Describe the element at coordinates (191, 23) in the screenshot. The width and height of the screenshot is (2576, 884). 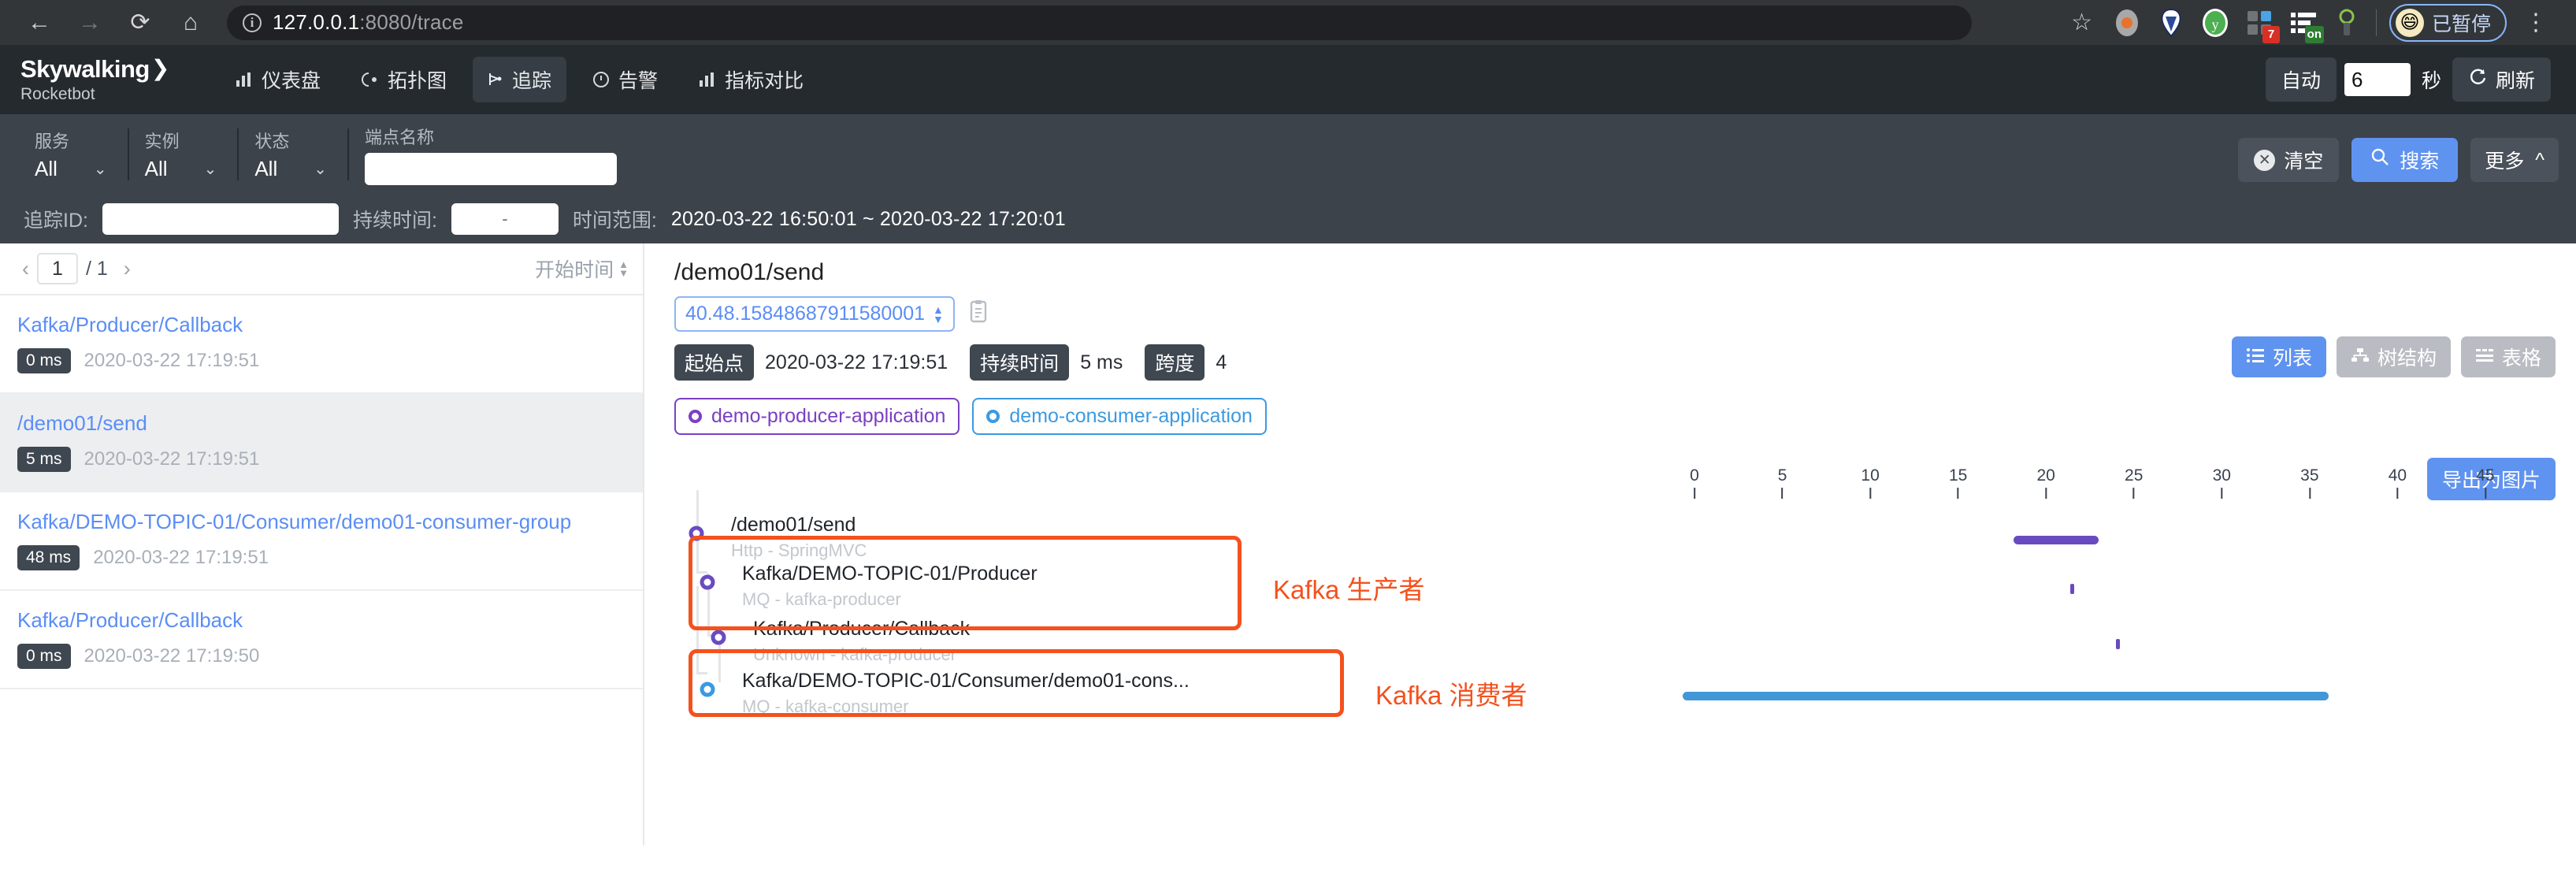
I see `home-icon: ⌂` at that location.